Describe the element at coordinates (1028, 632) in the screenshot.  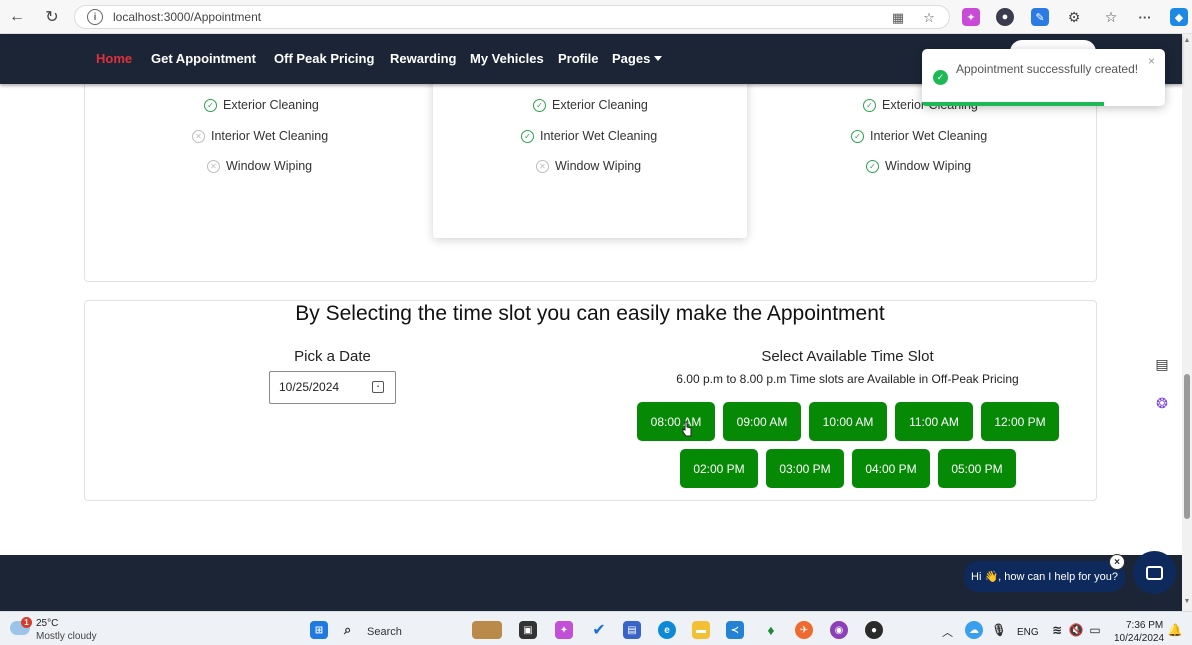
I see `language-indicator: ENG` at that location.